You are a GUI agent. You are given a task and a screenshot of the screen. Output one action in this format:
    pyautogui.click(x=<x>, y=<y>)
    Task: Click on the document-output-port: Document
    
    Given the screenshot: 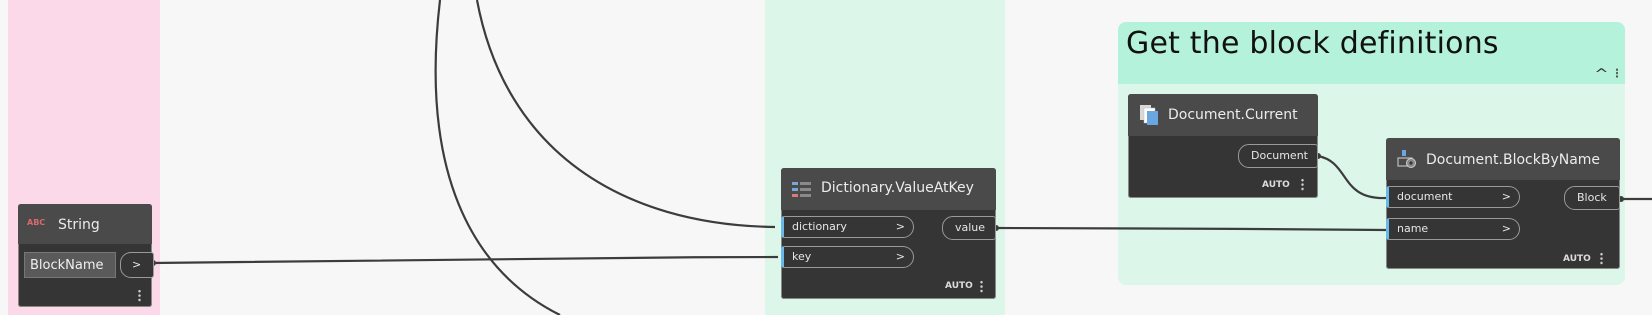 What is the action you would take?
    pyautogui.click(x=1278, y=156)
    